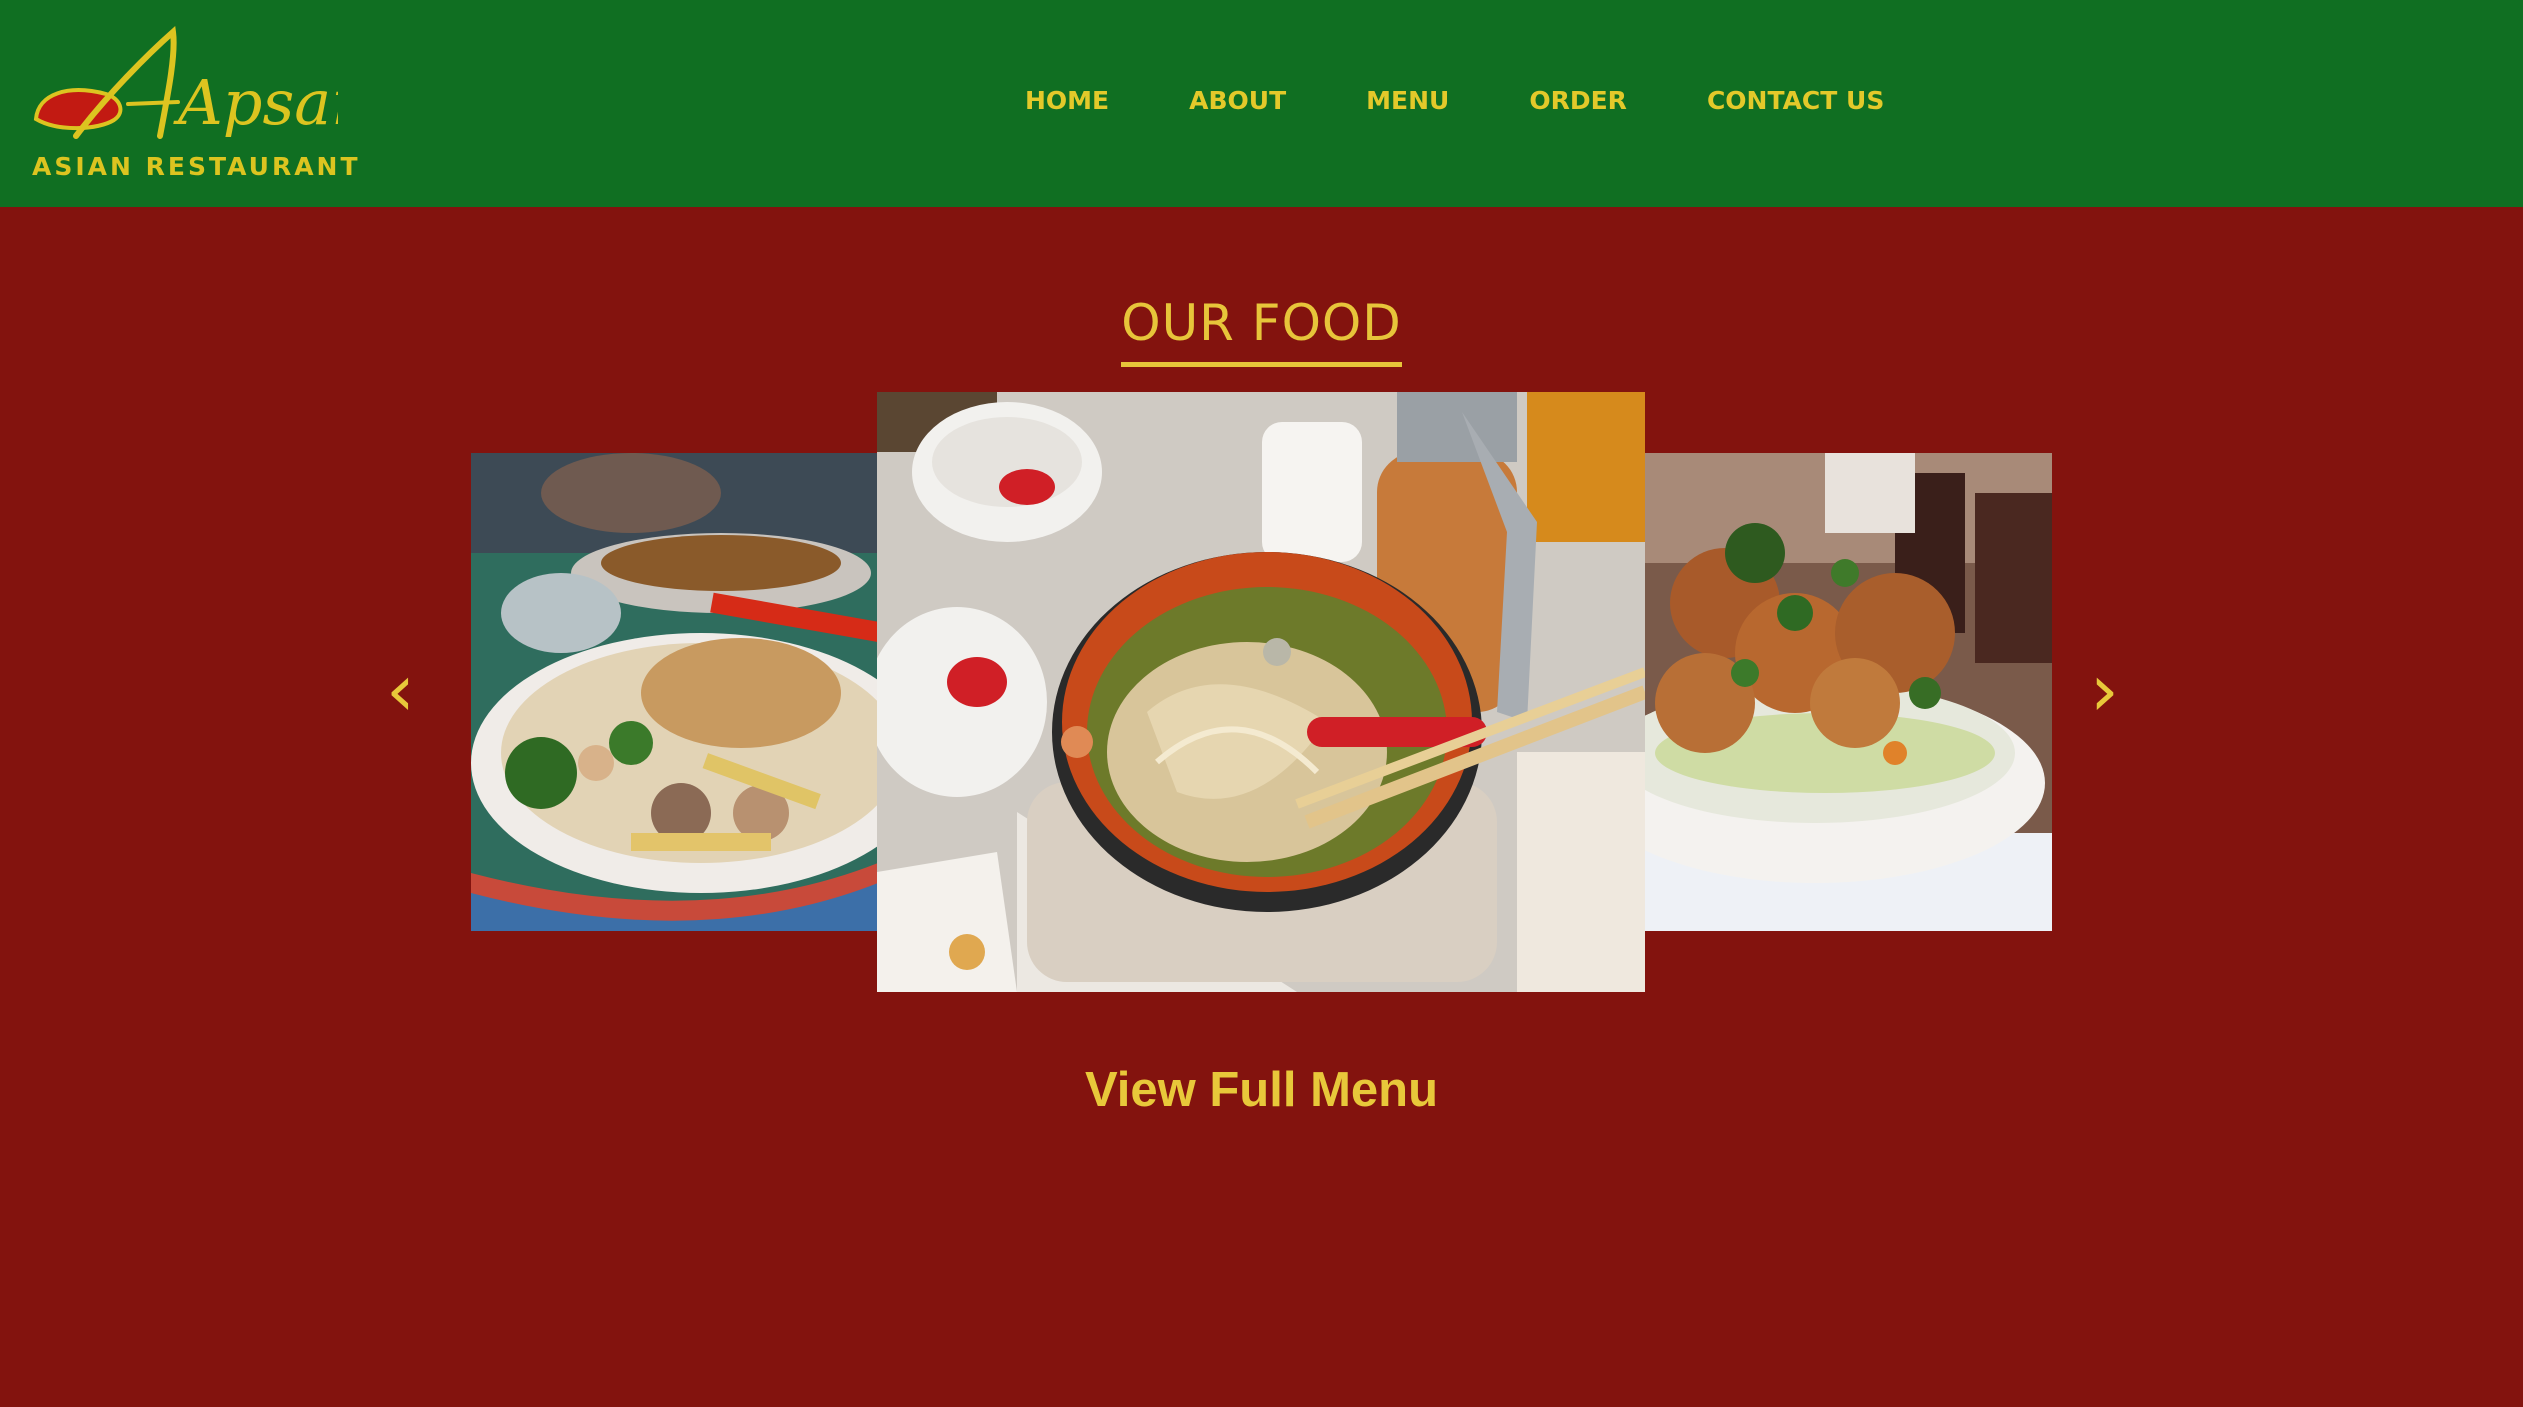 The image size is (2523, 1407). I want to click on carousel-prev-arrow-icon: ‹, so click(400, 690).